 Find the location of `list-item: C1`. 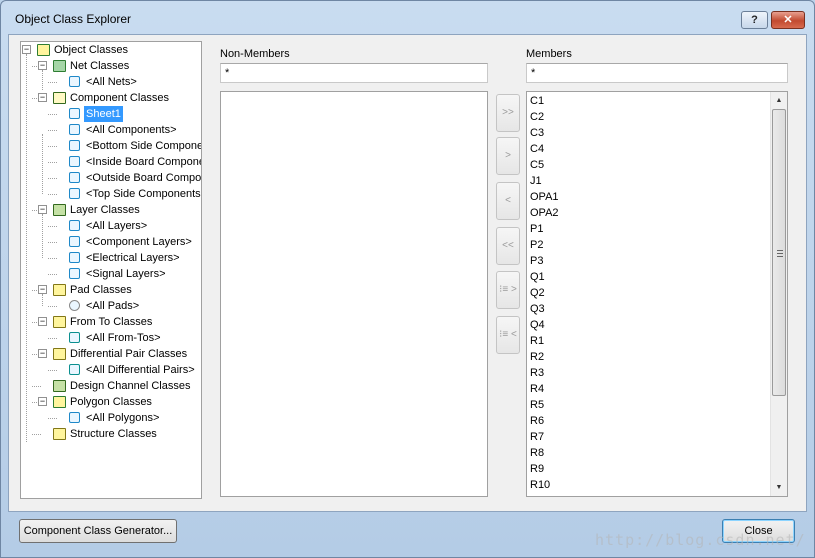

list-item: C1 is located at coordinates (537, 101).